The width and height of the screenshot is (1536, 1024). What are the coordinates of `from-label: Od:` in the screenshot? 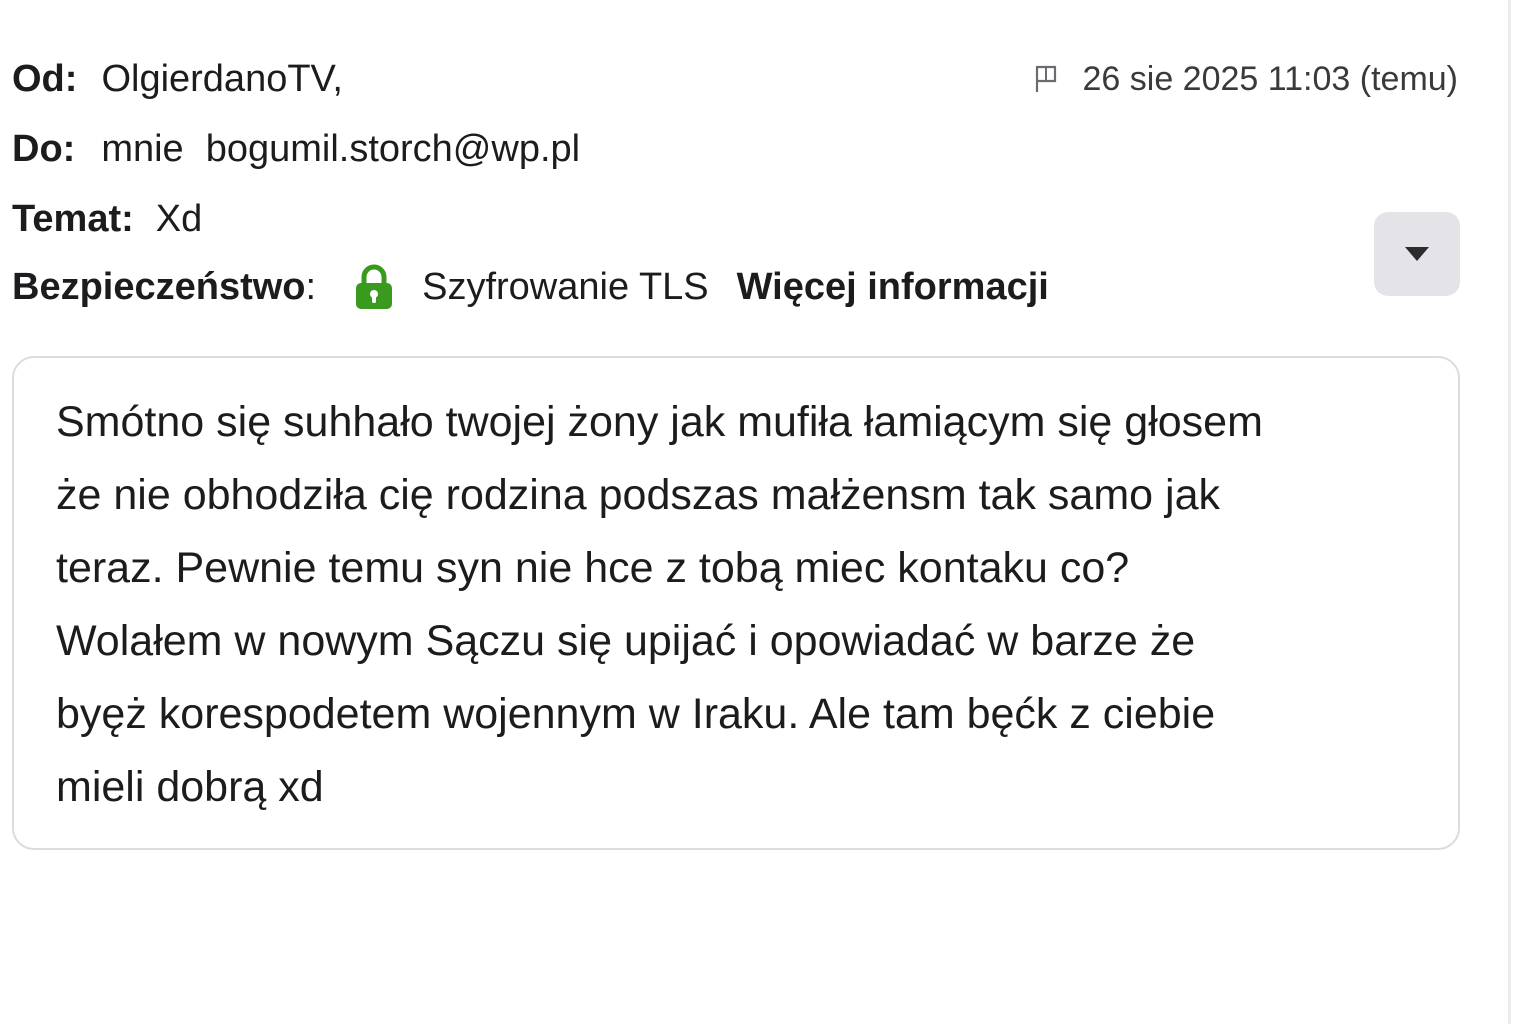 It's located at (45, 78).